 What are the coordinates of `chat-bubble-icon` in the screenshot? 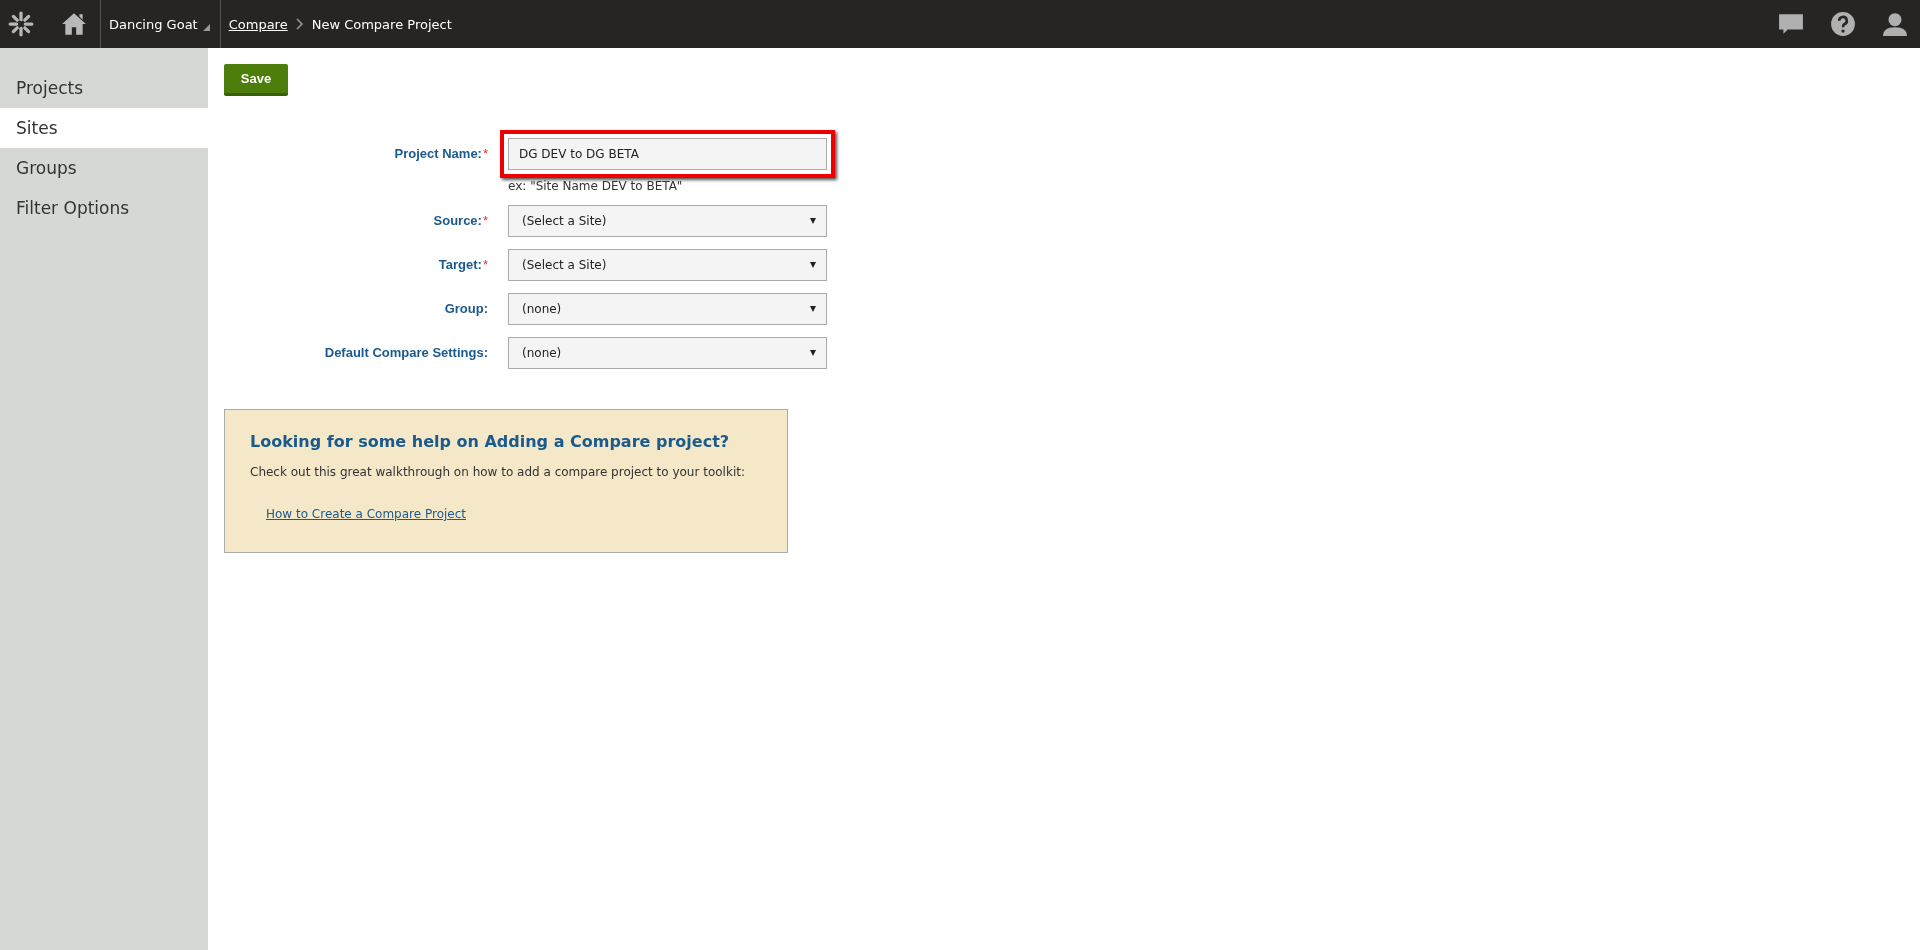 It's located at (1791, 24).